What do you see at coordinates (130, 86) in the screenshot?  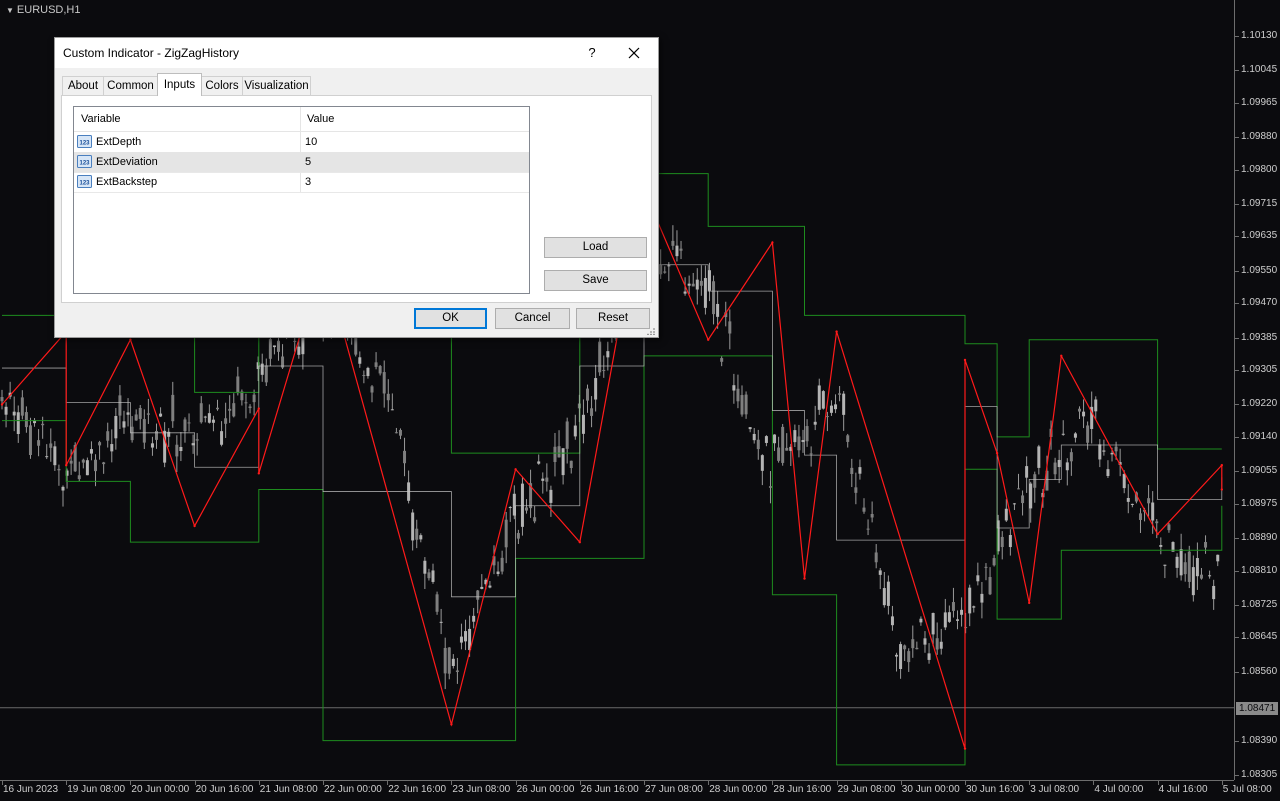 I see `tab-common: Common` at bounding box center [130, 86].